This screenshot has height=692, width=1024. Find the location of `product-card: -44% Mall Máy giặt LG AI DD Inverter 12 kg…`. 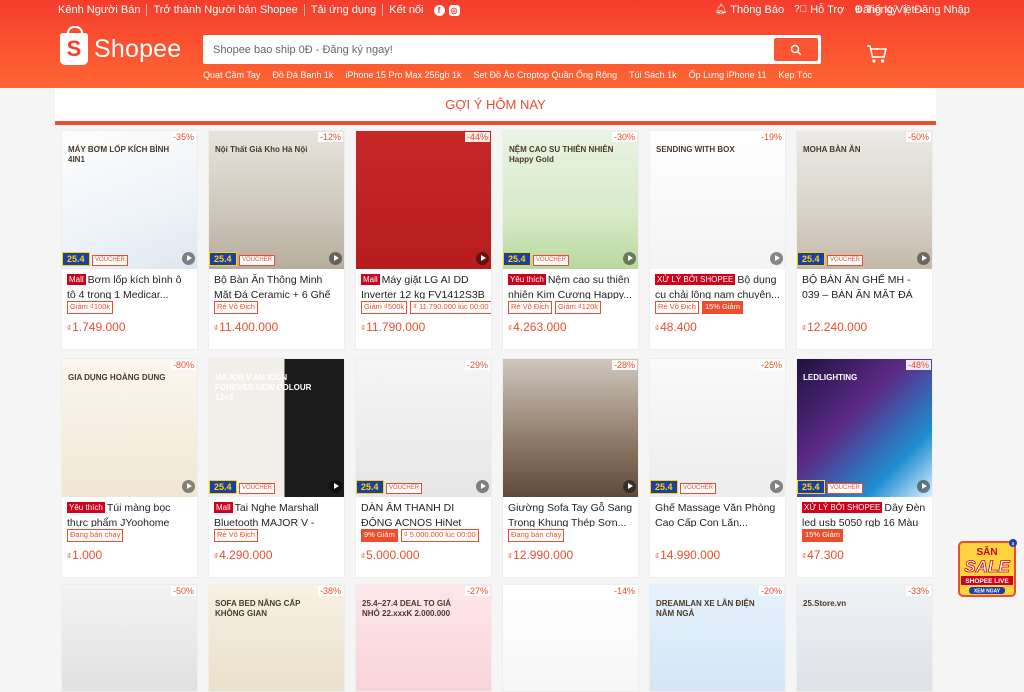

product-card: -44% Mall Máy giặt LG AI DD Inverter 12 kg… is located at coordinates (423, 240).